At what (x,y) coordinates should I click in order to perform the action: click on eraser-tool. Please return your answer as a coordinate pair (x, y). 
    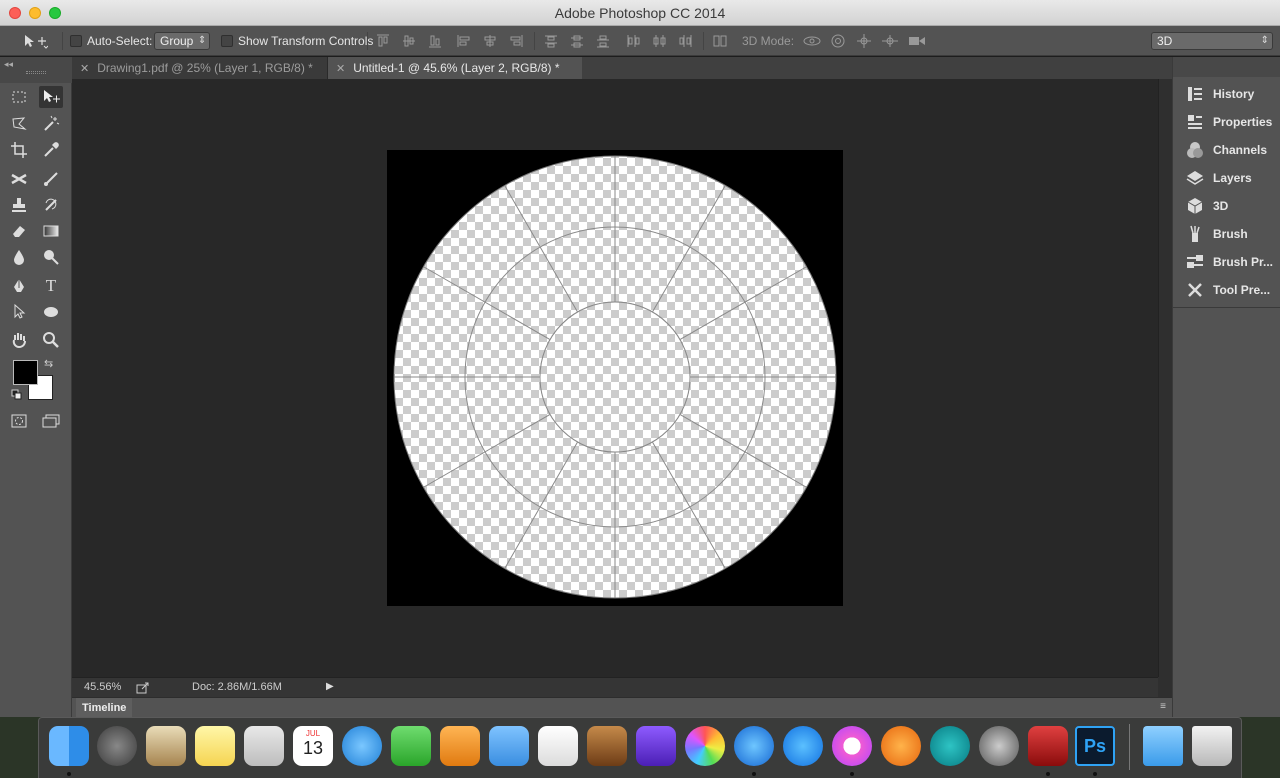
    Looking at the image, I should click on (19, 231).